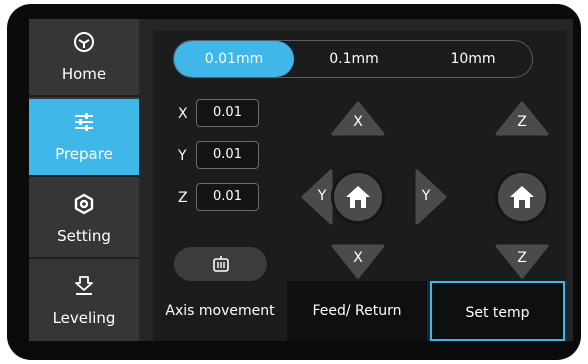  Describe the element at coordinates (84, 154) in the screenshot. I see `sidebar-item-label: Prepare` at that location.